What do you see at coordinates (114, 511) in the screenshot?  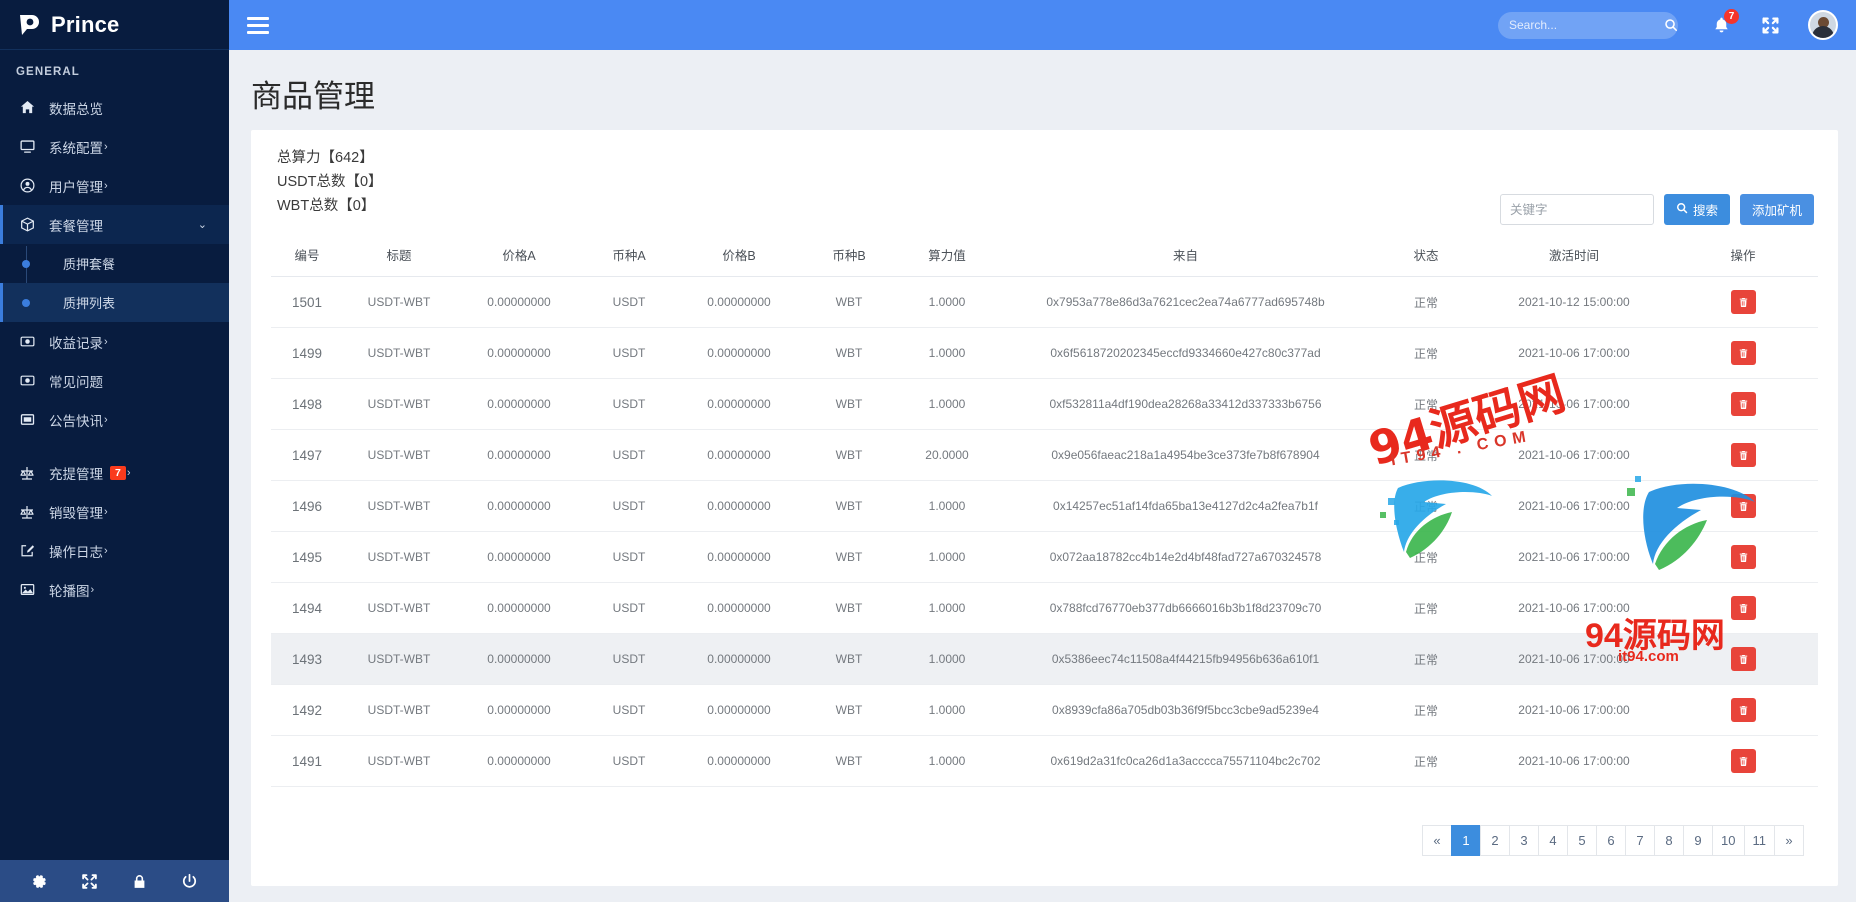 I see `sidebar-item-destroy-management: 销毁管理 ›` at bounding box center [114, 511].